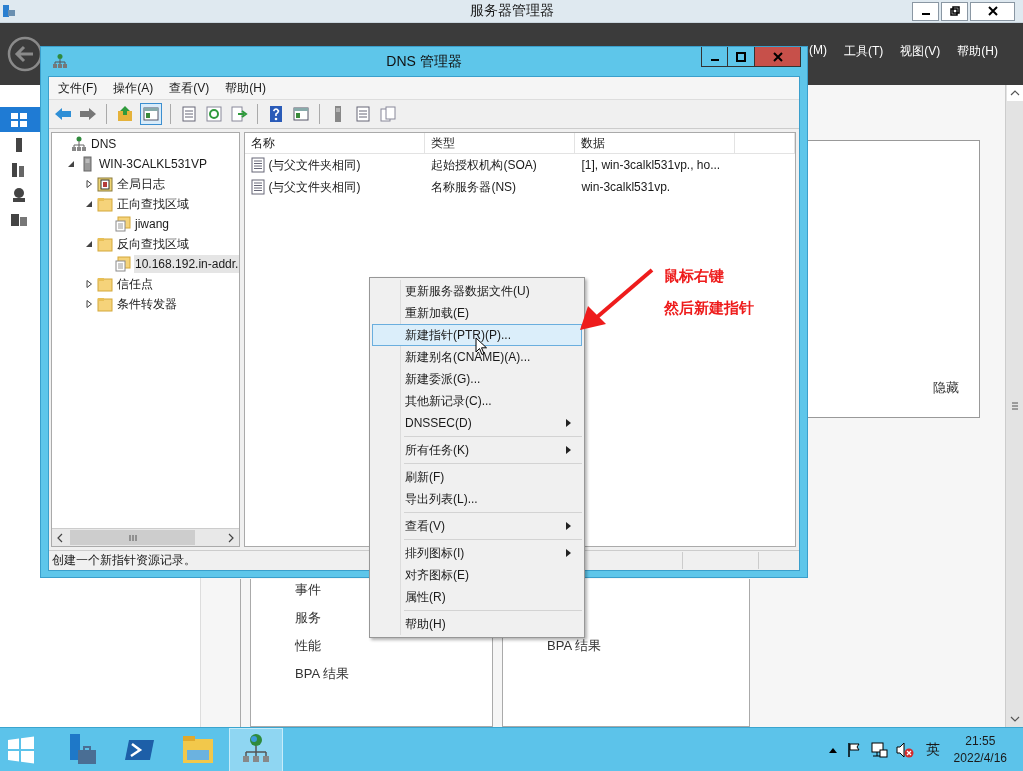  What do you see at coordinates (904, 750) in the screenshot?
I see `volume-muted-icon` at bounding box center [904, 750].